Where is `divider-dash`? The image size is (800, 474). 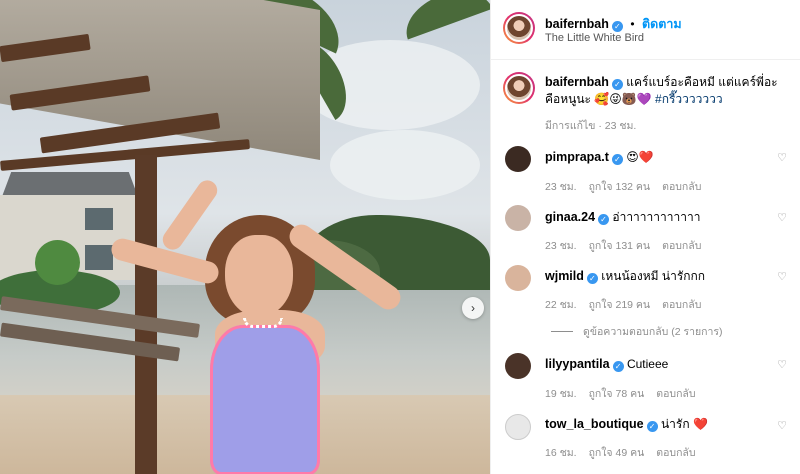
divider-dash is located at coordinates (562, 331).